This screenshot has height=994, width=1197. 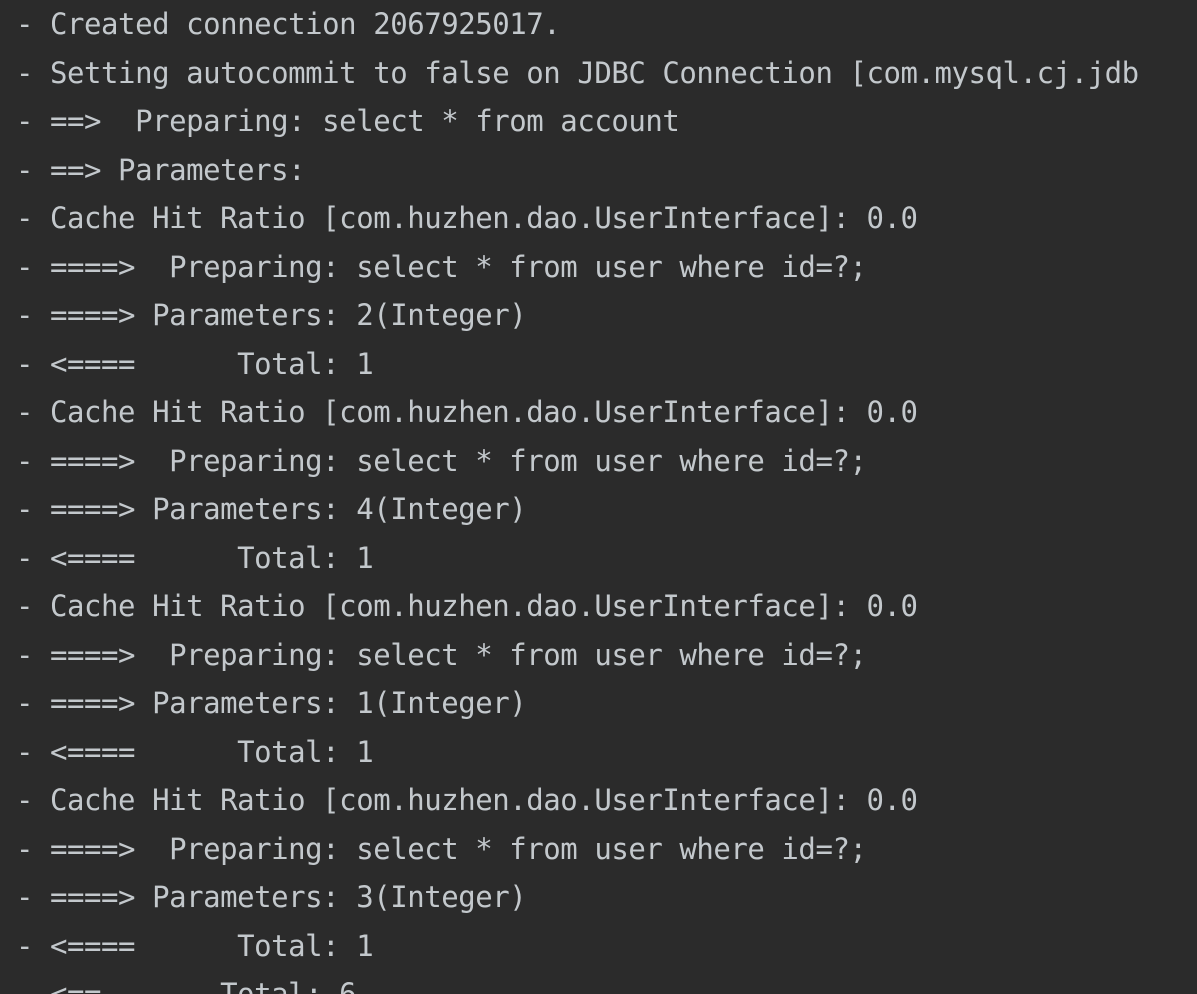 What do you see at coordinates (186, 985) in the screenshot?
I see `console-log-line: - <== Total: 6` at bounding box center [186, 985].